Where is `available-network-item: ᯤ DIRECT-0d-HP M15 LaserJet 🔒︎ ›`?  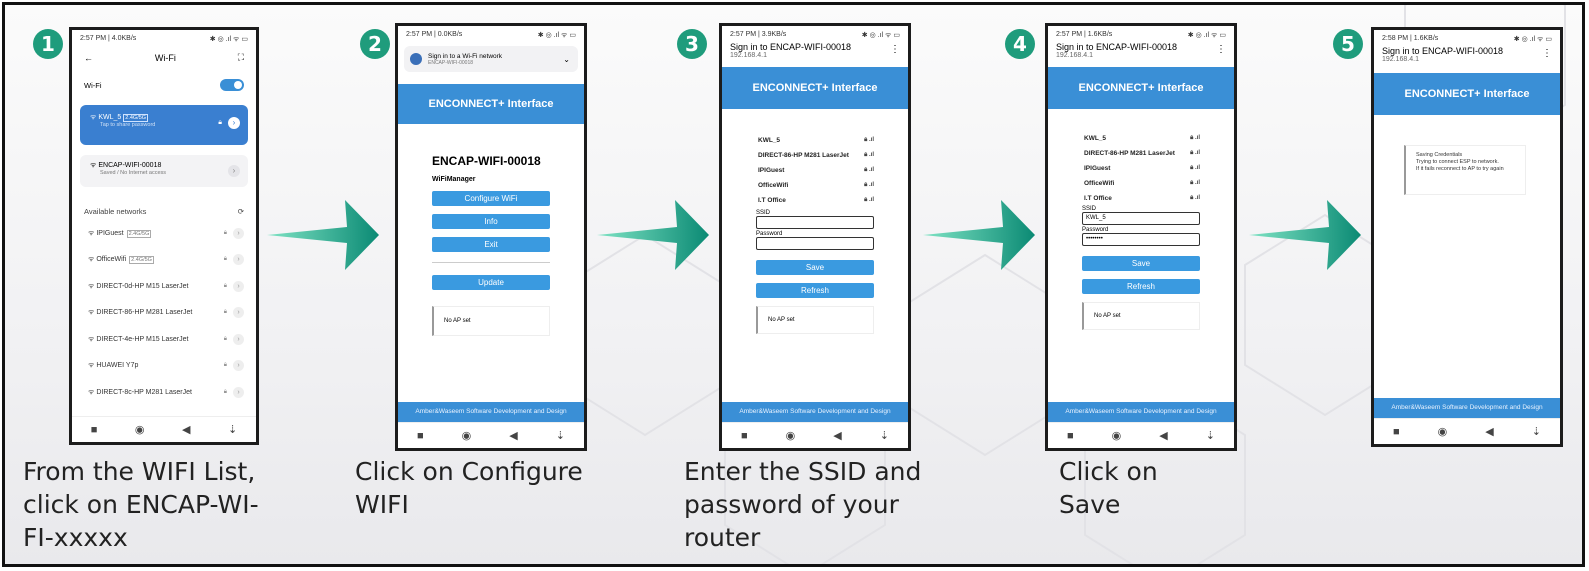 available-network-item: ᯤ DIRECT-0d-HP M15 LaserJet 🔒︎ › is located at coordinates (164, 286).